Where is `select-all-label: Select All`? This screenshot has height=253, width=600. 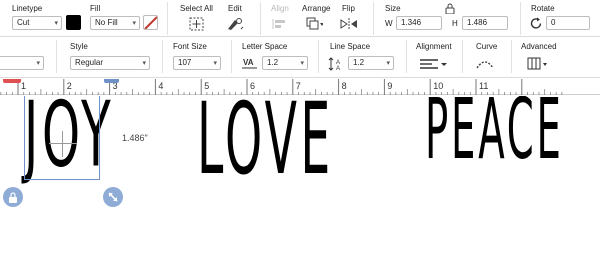 select-all-label: Select All is located at coordinates (196, 8).